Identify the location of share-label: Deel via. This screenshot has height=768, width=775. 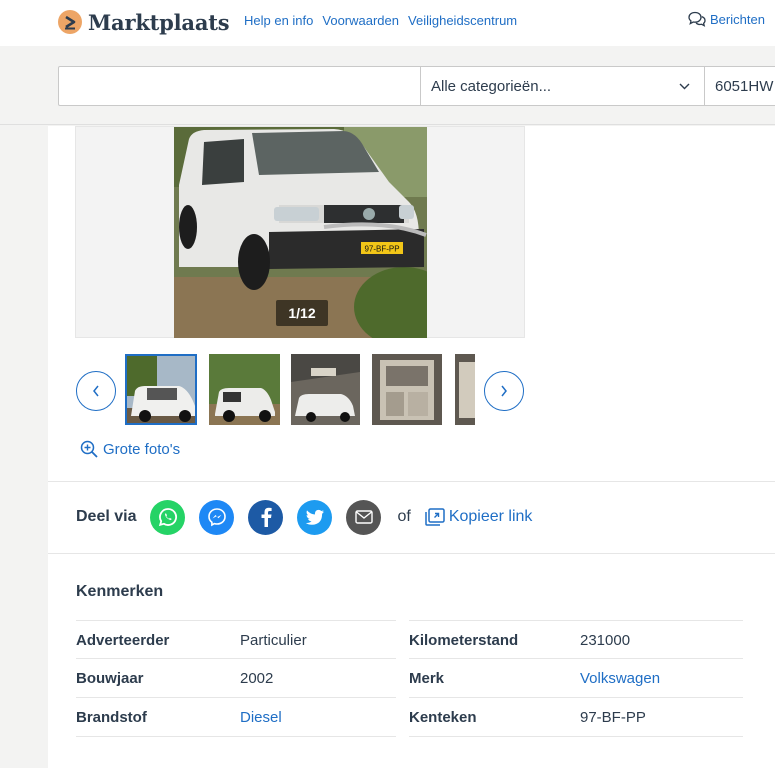
(106, 516).